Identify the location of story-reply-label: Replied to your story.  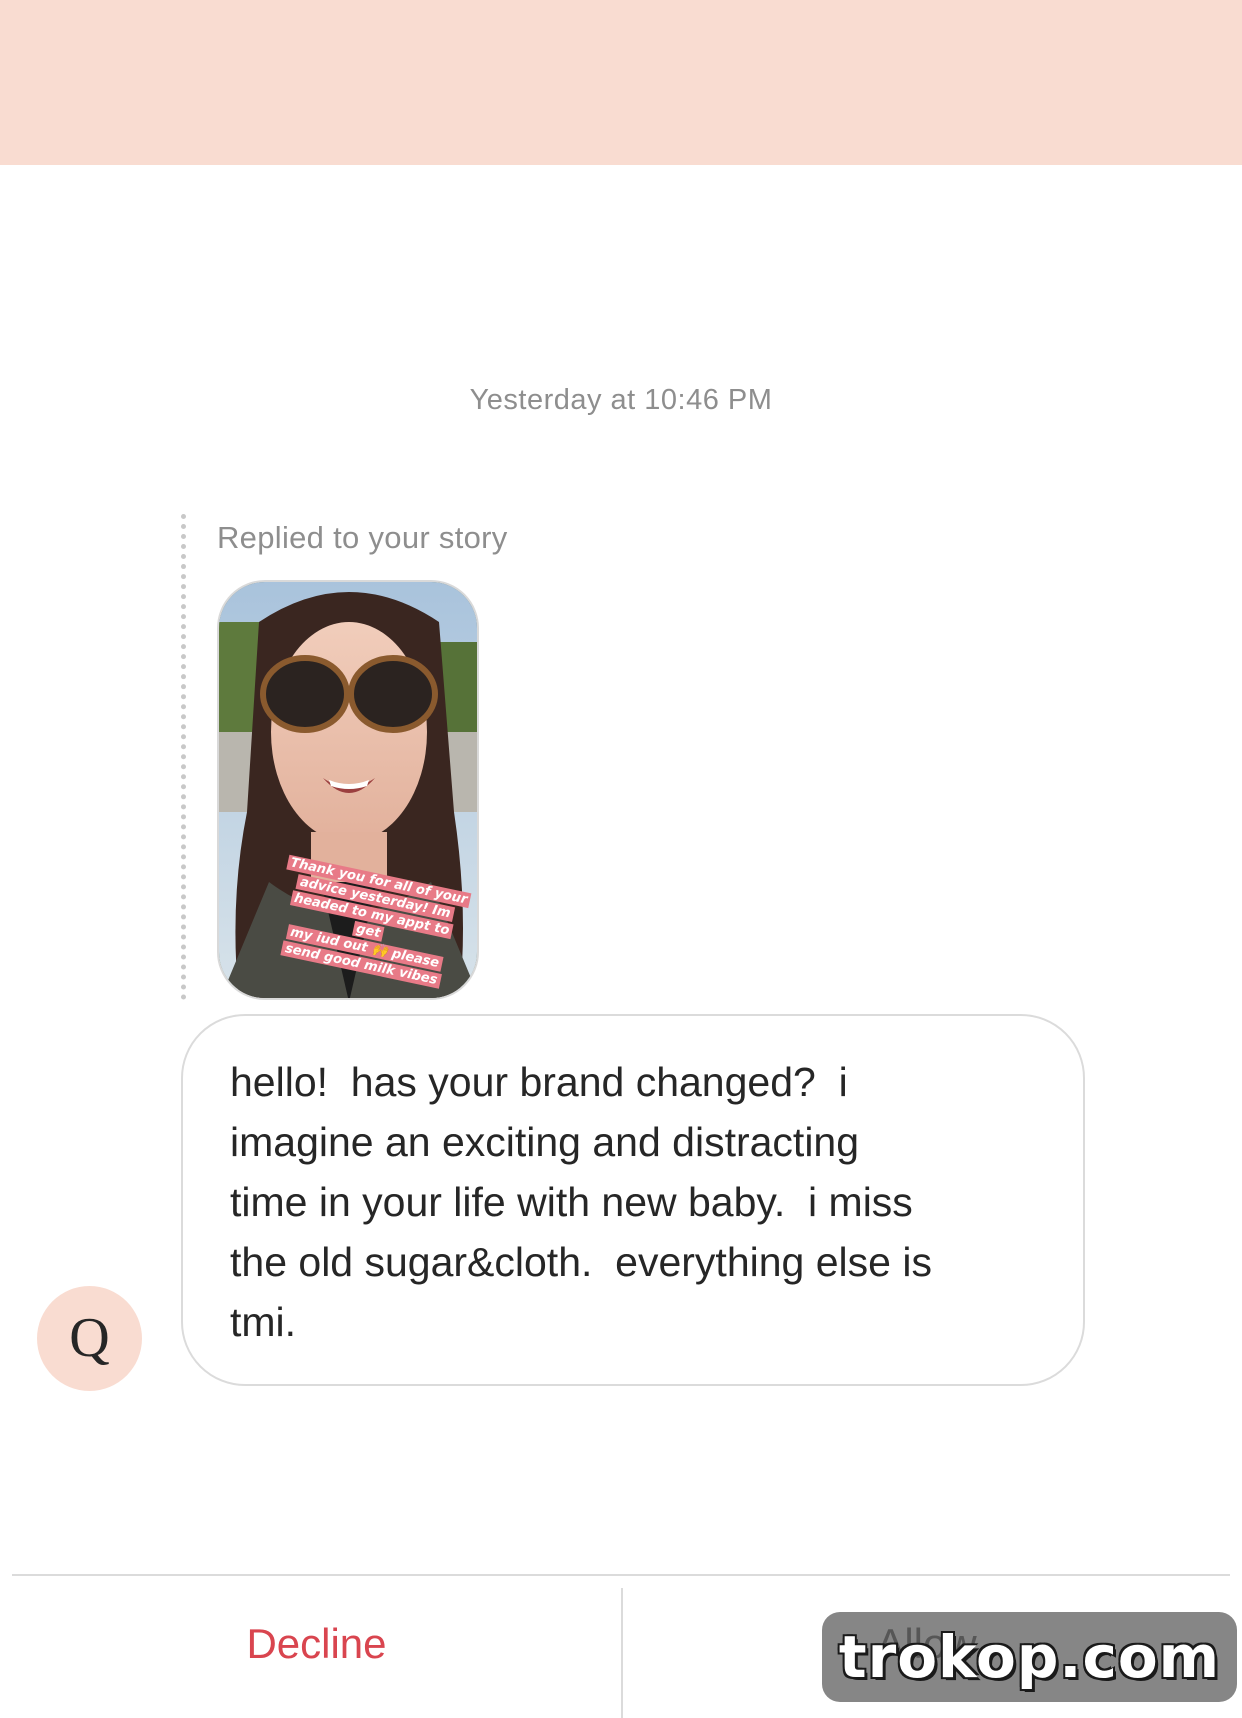
(362, 537).